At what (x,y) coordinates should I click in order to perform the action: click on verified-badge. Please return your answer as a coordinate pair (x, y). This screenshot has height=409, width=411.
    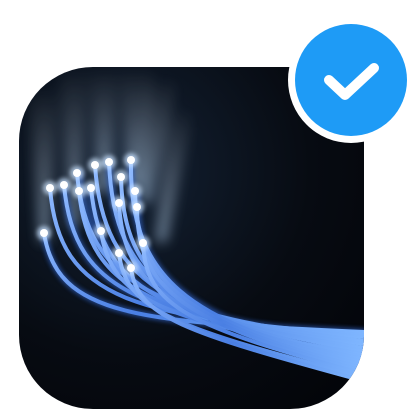
    Looking at the image, I should click on (351, 80).